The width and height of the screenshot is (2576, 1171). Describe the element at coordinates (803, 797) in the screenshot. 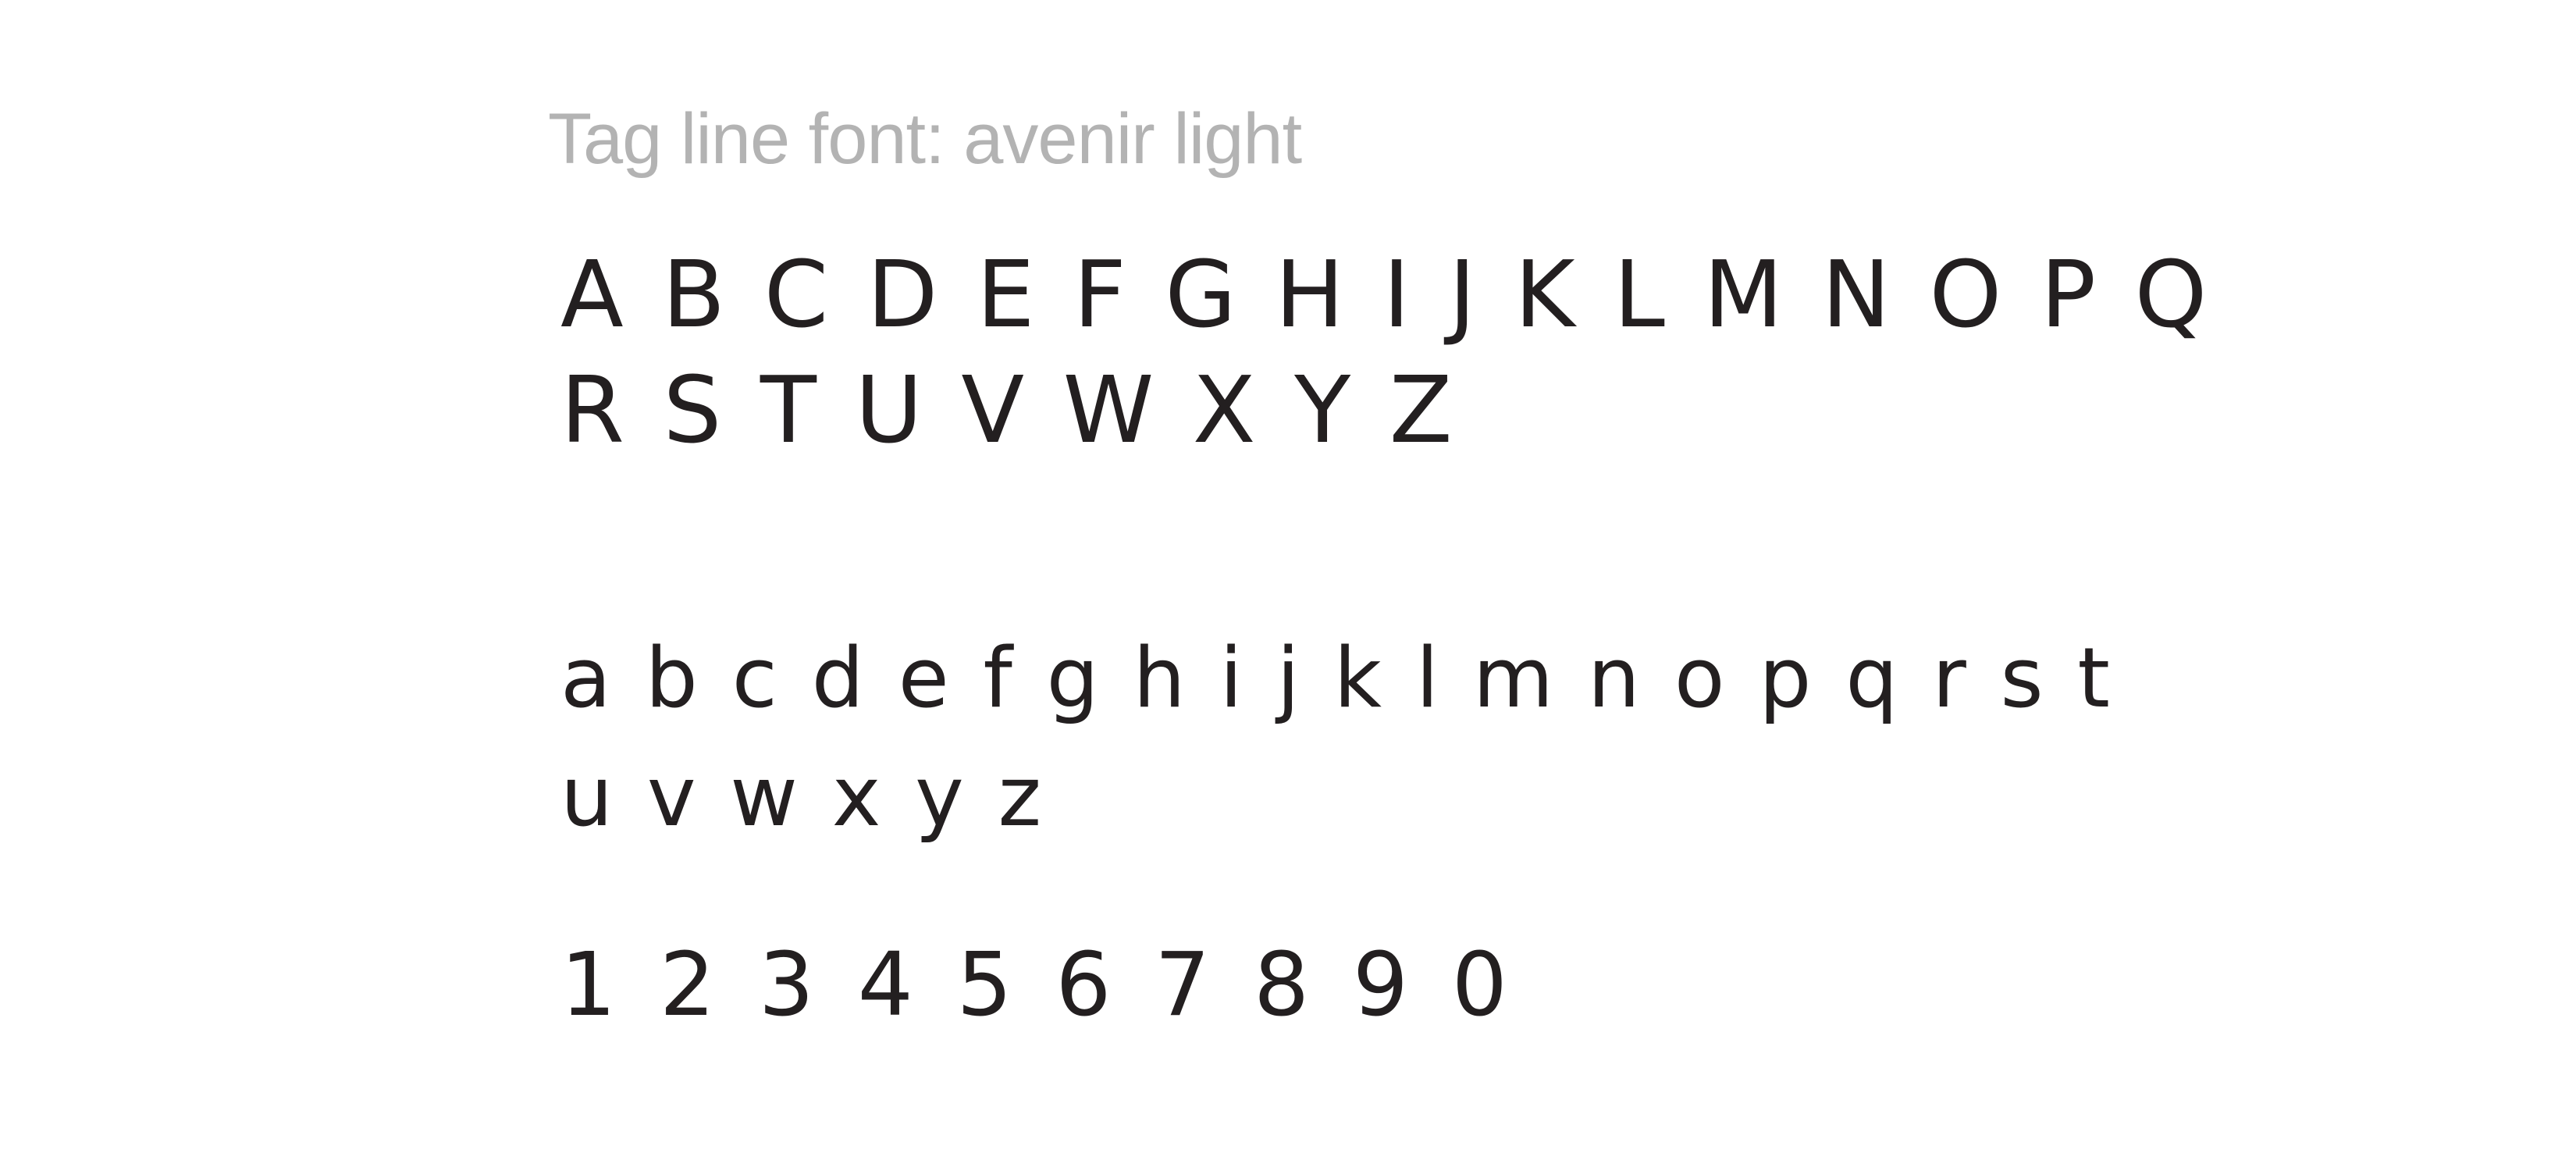

I see `lowercase-alphabet-line-2: u v w x y z` at that location.